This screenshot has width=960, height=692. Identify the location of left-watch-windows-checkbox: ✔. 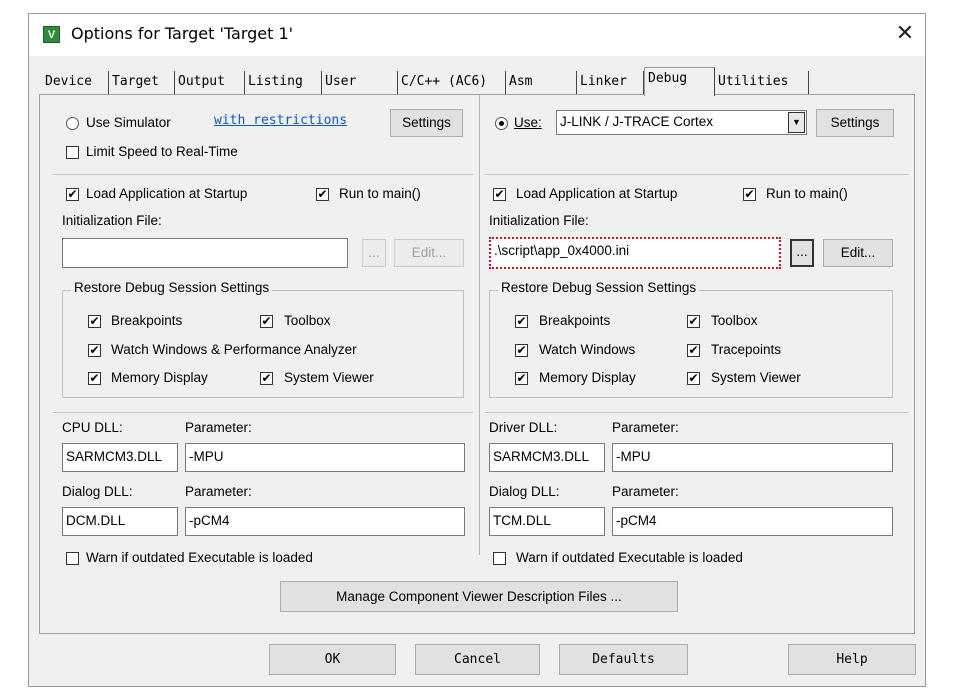
(94, 350).